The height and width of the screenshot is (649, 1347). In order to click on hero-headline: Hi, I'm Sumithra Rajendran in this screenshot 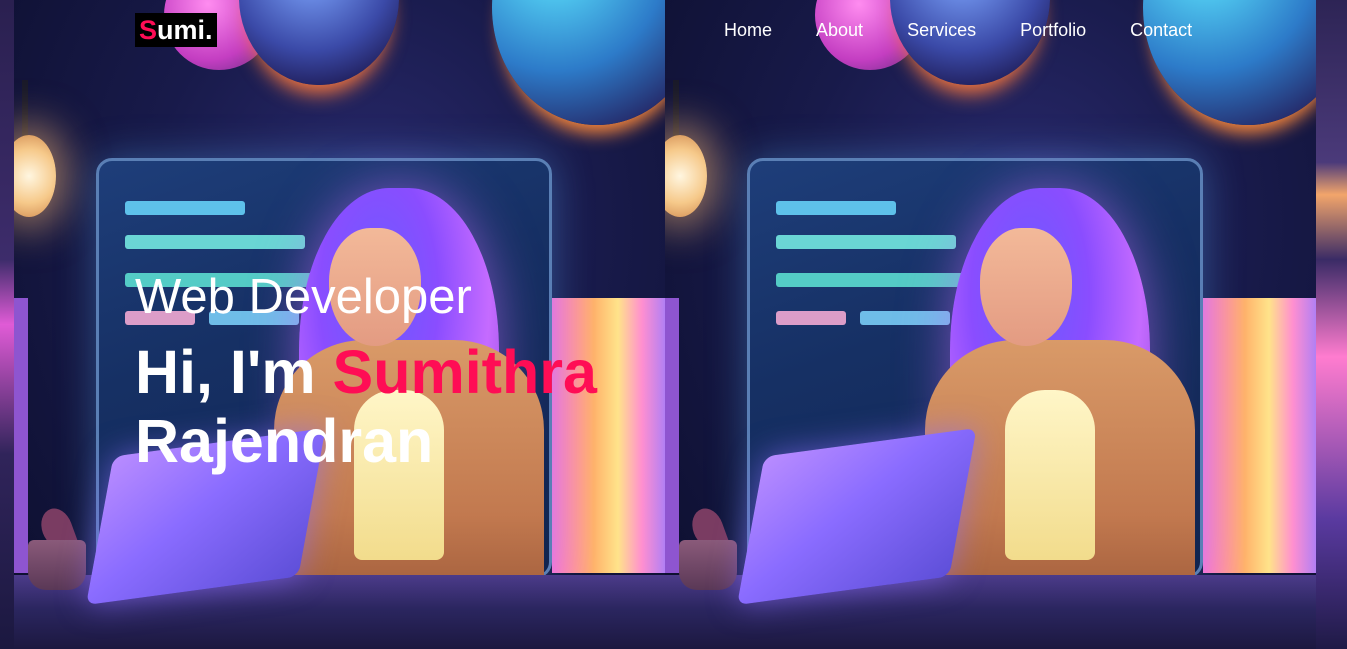, I will do `click(415, 407)`.